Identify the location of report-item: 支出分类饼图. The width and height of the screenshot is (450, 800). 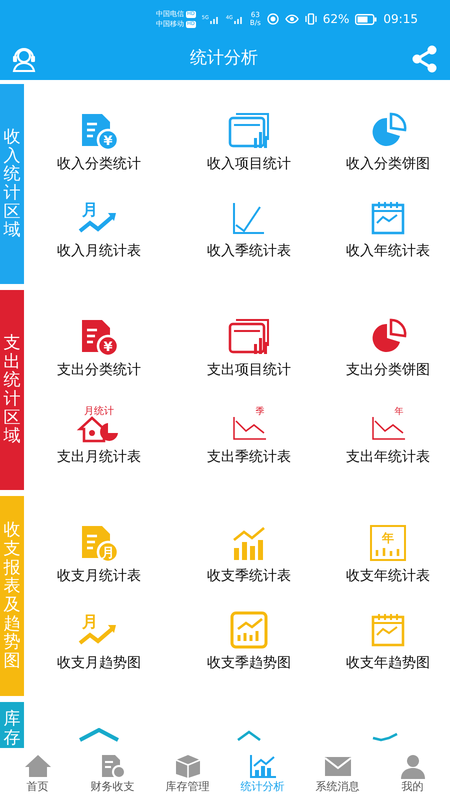
(388, 348).